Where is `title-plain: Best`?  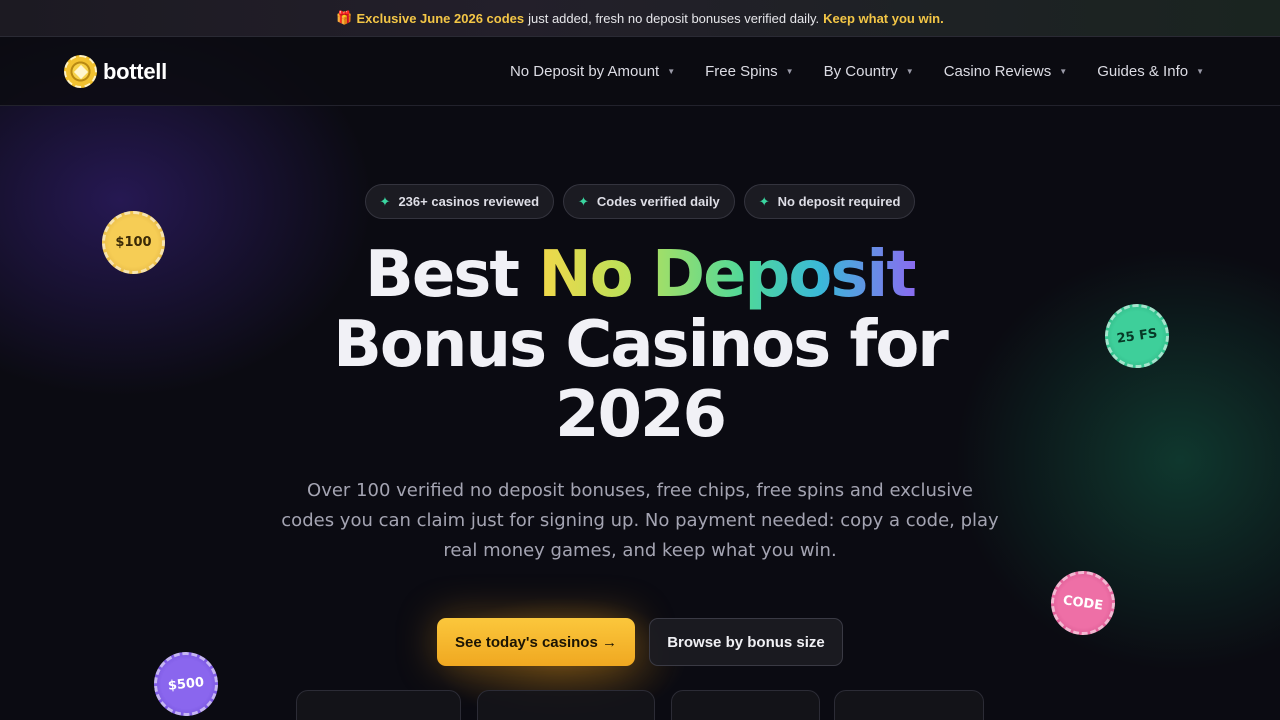 title-plain: Best is located at coordinates (442, 275).